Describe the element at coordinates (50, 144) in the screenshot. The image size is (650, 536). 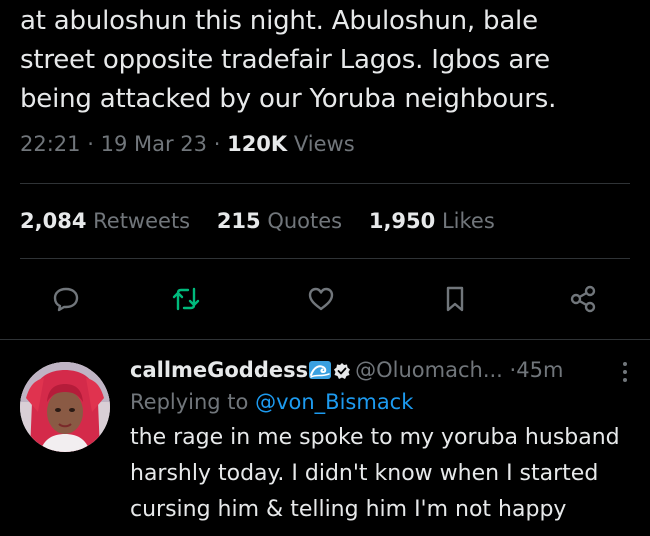
I see `tweet-time: 22:21` at that location.